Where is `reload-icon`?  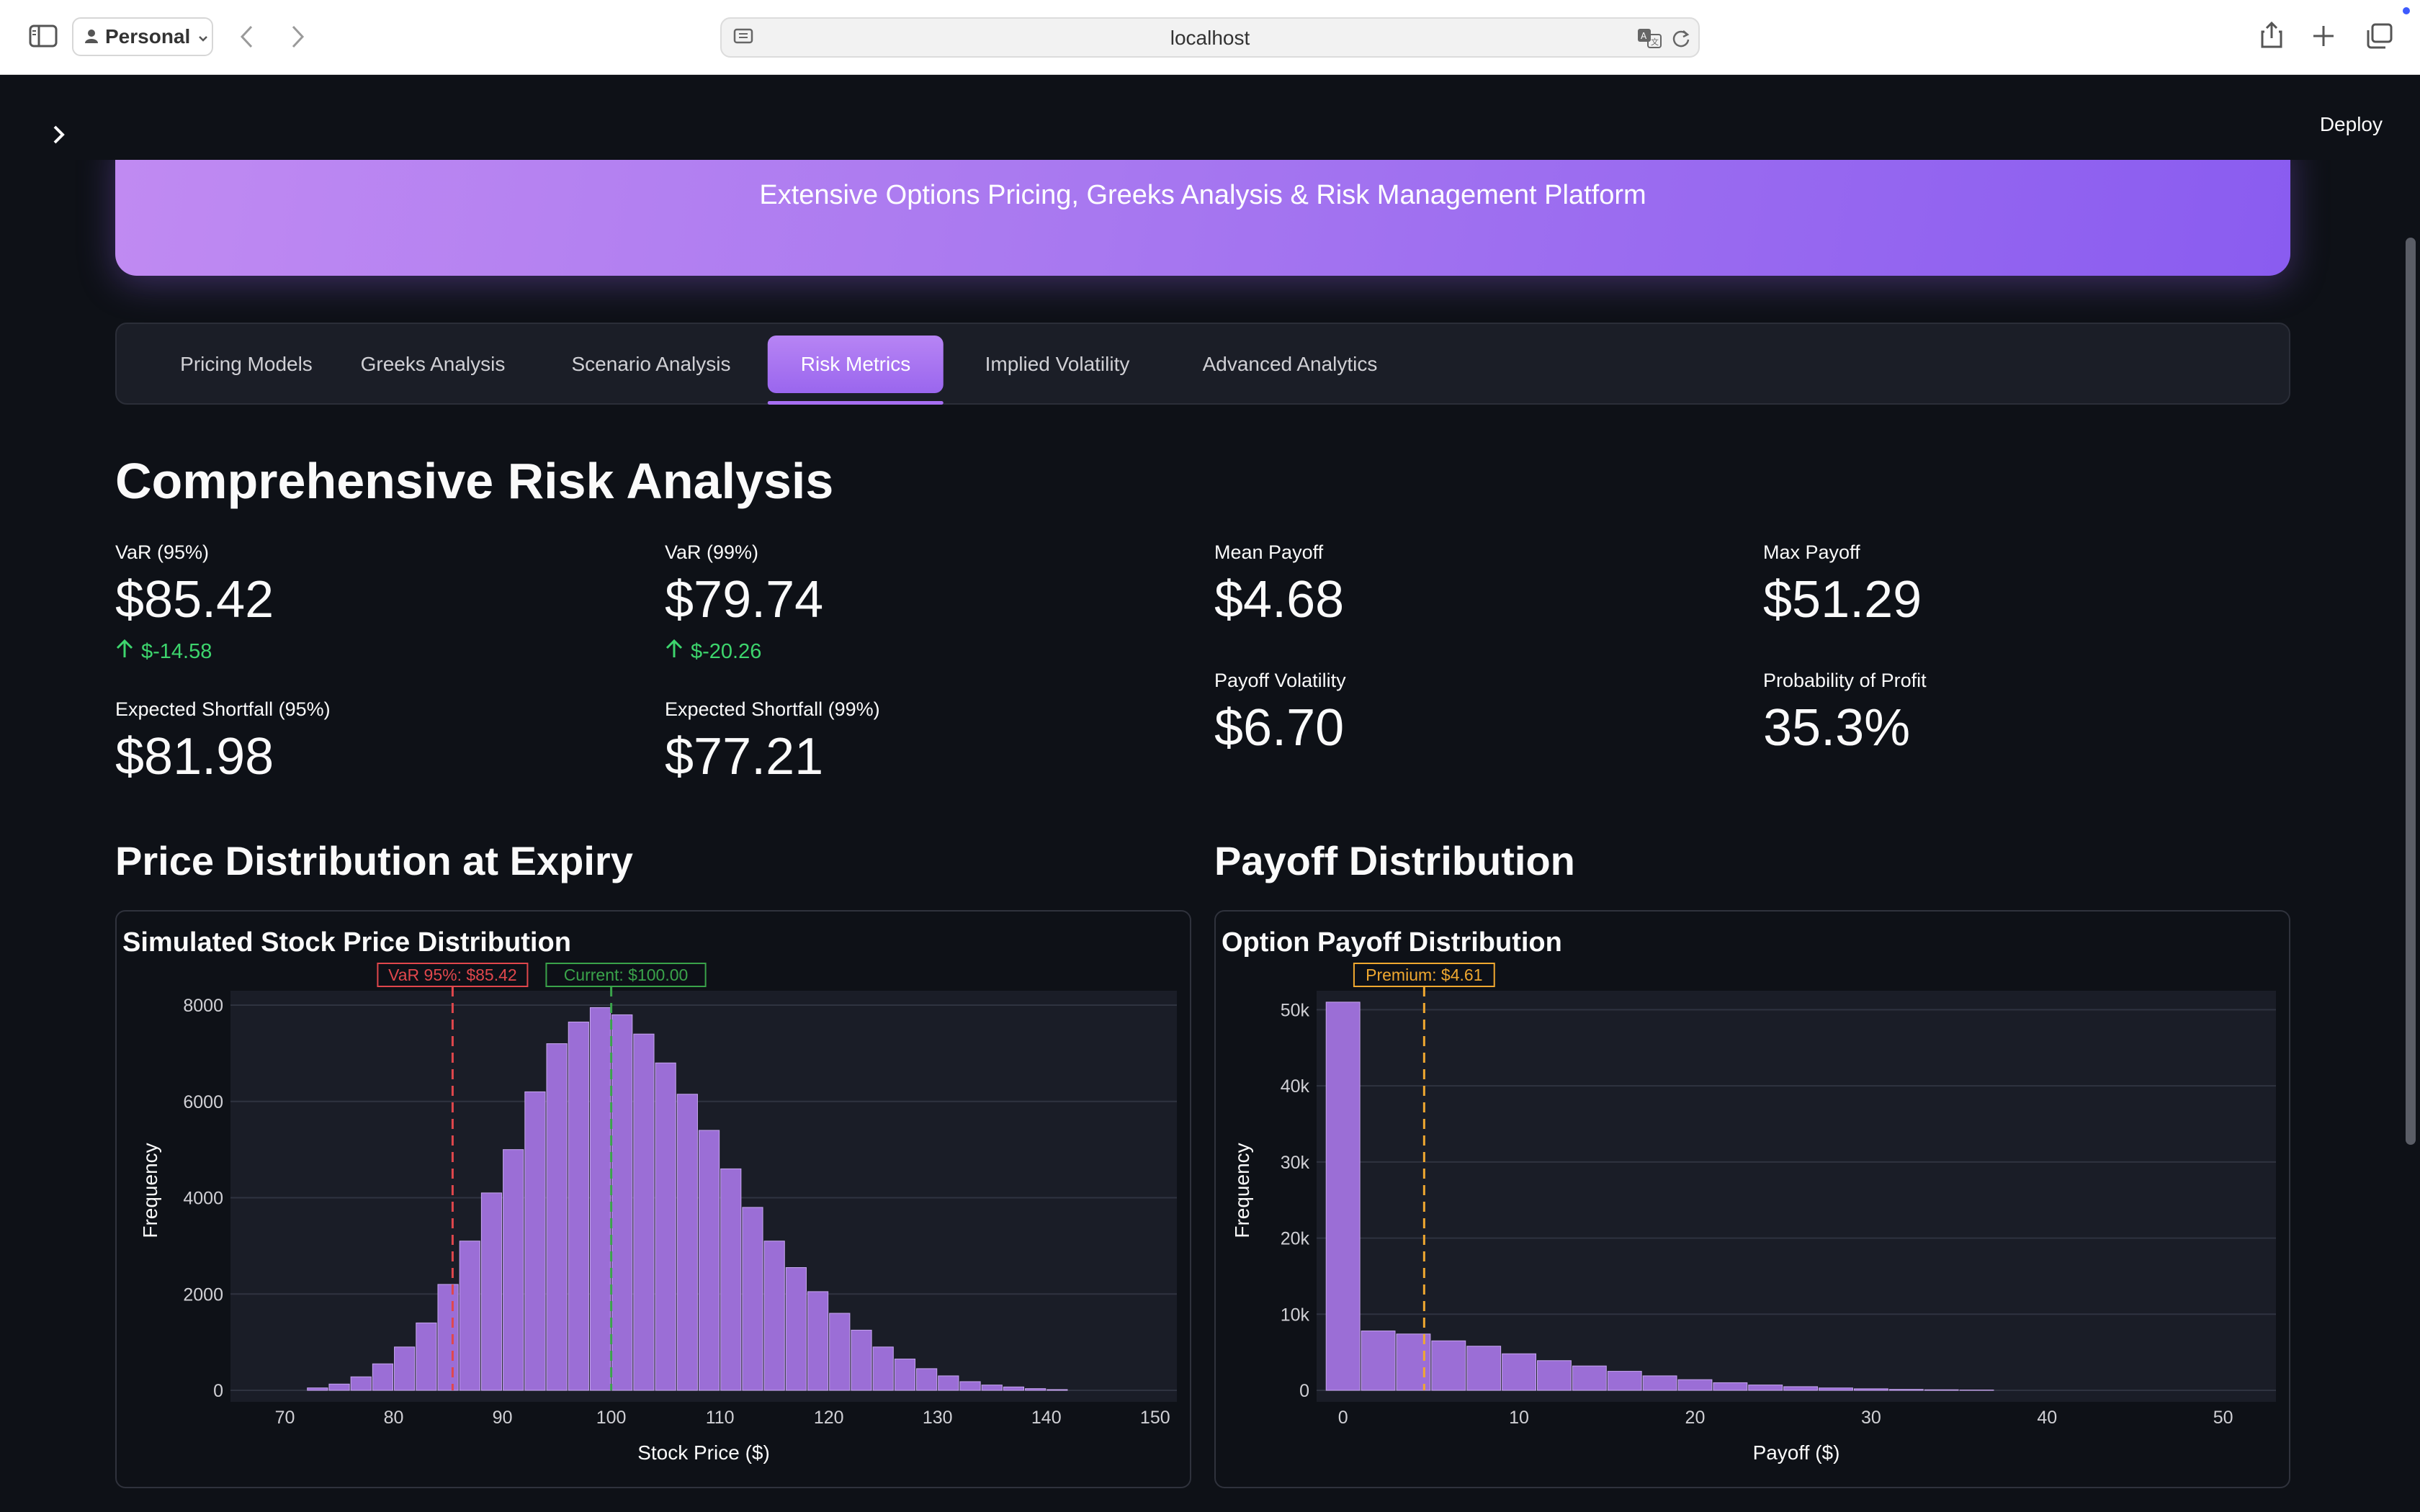 reload-icon is located at coordinates (1681, 38).